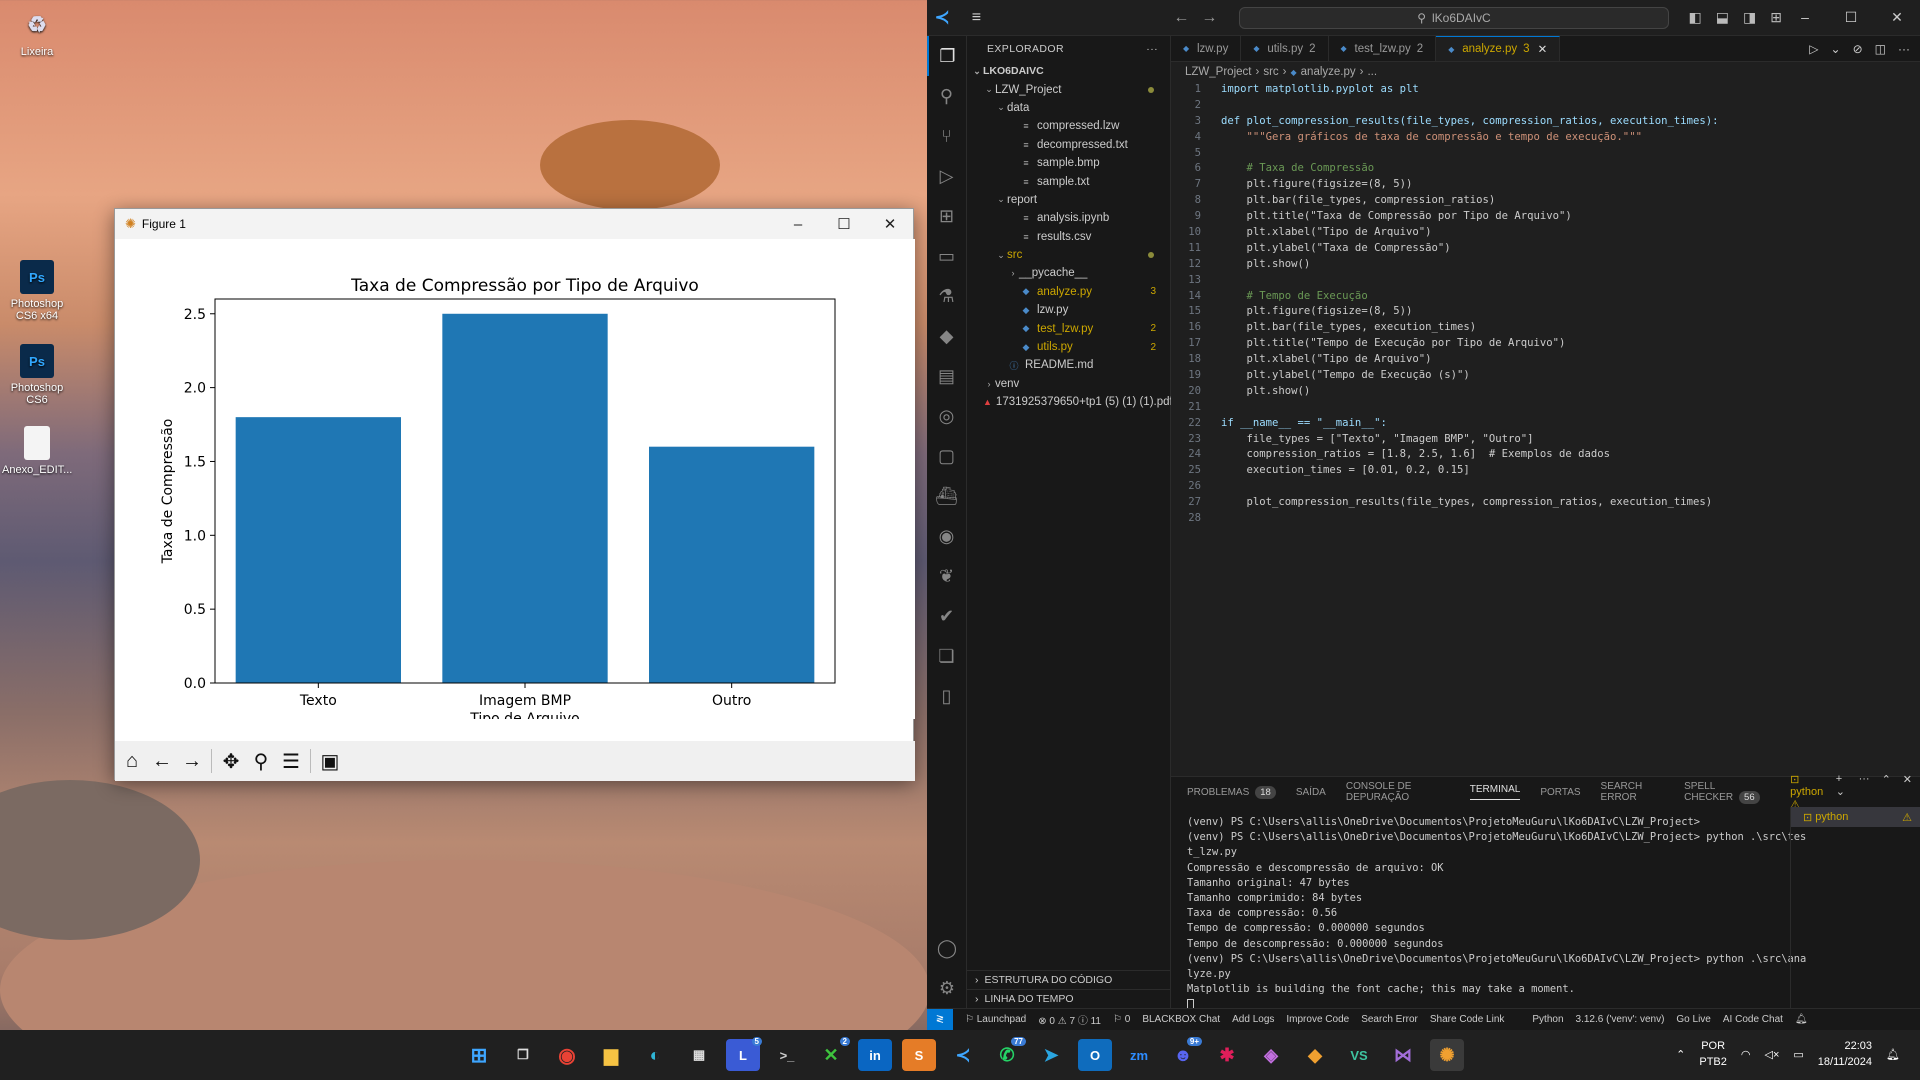 This screenshot has width=1920, height=1080. Describe the element at coordinates (1068, 126) in the screenshot. I see `tree-item: ≡ compressed.lzw` at that location.